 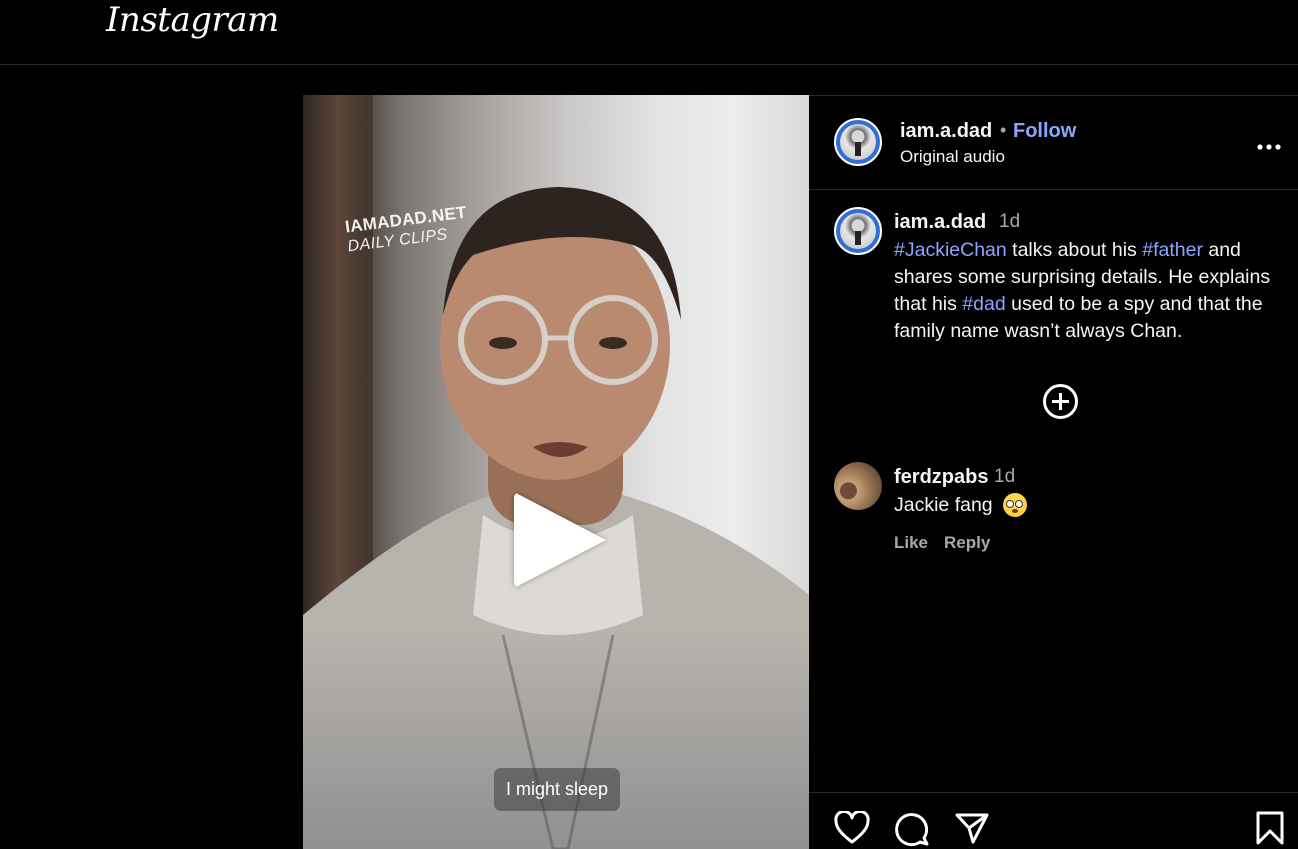 What do you see at coordinates (967, 543) in the screenshot?
I see `comment-reply-button: Reply` at bounding box center [967, 543].